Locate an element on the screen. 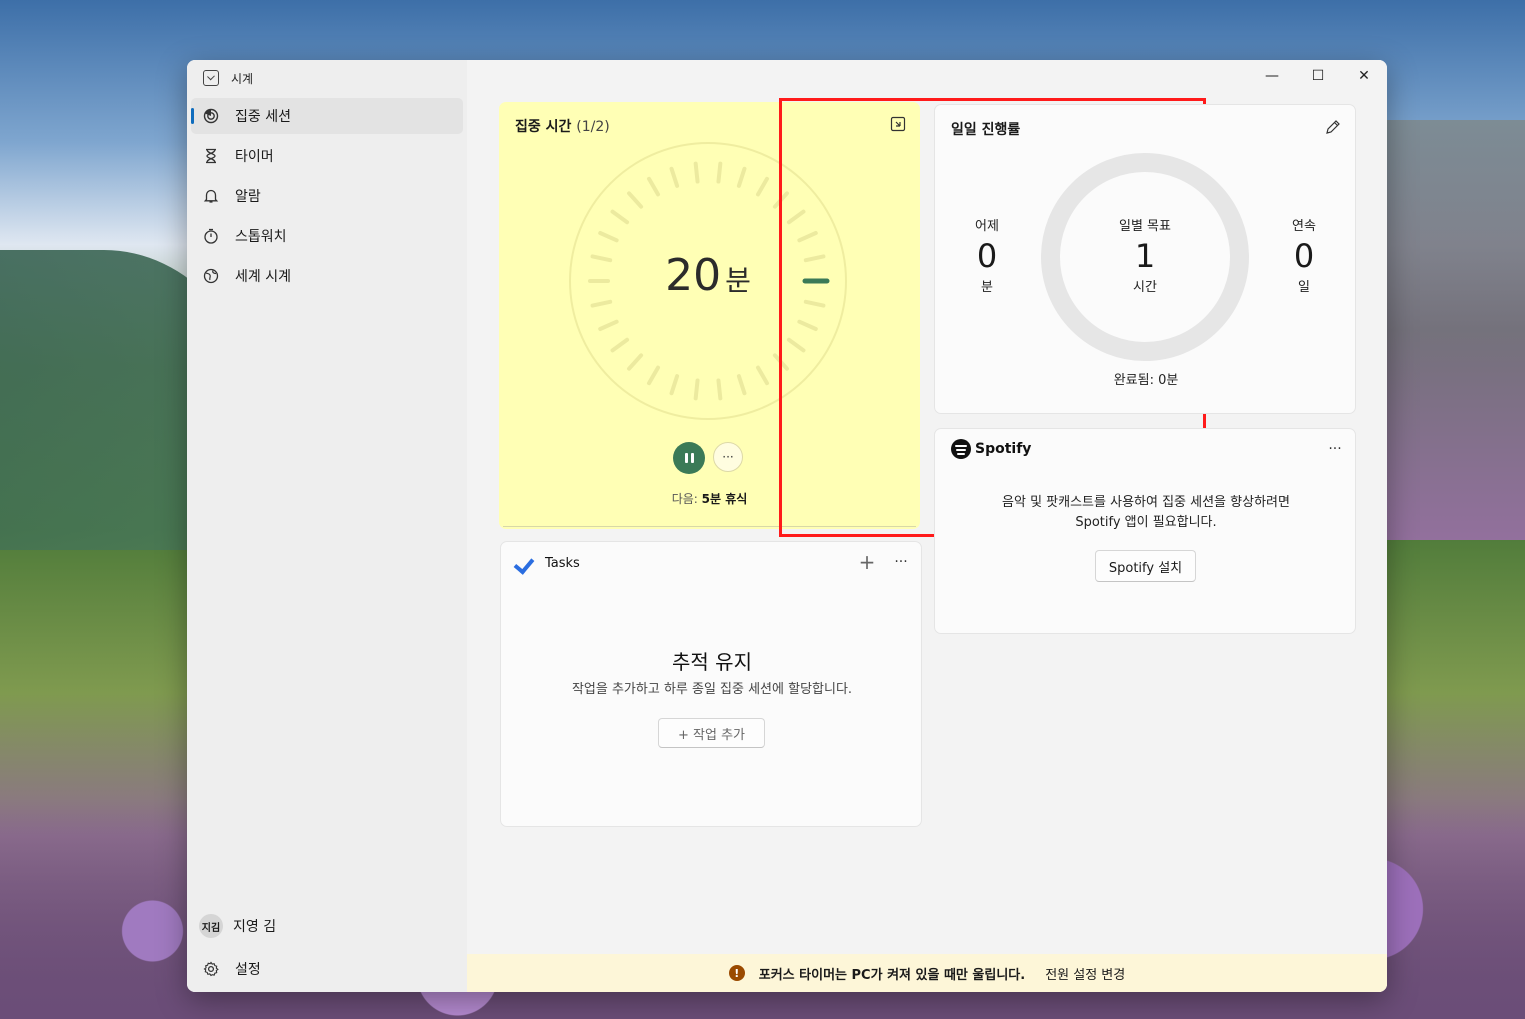  sidebar-item-label: 세계 시계 is located at coordinates (263, 277).